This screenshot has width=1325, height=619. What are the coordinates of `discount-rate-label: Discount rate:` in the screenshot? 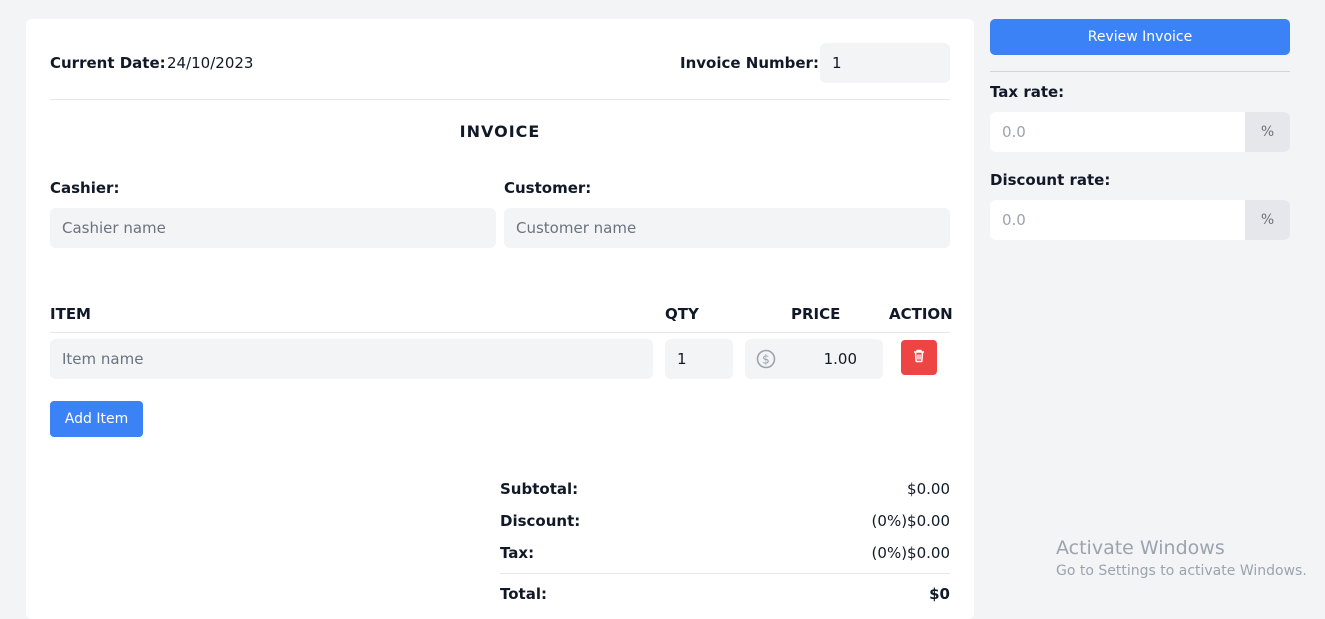 It's located at (1050, 180).